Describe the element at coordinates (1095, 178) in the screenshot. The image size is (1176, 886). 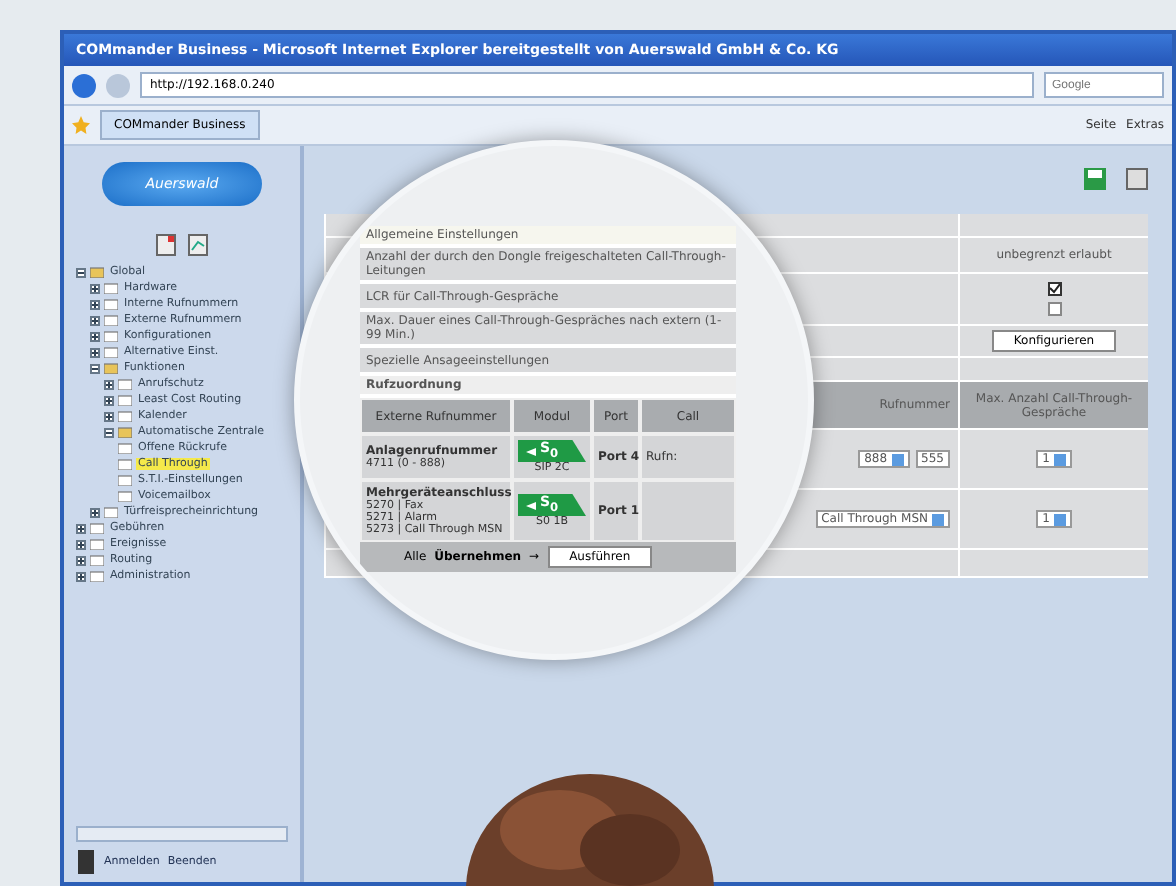
I see `save-icon` at that location.